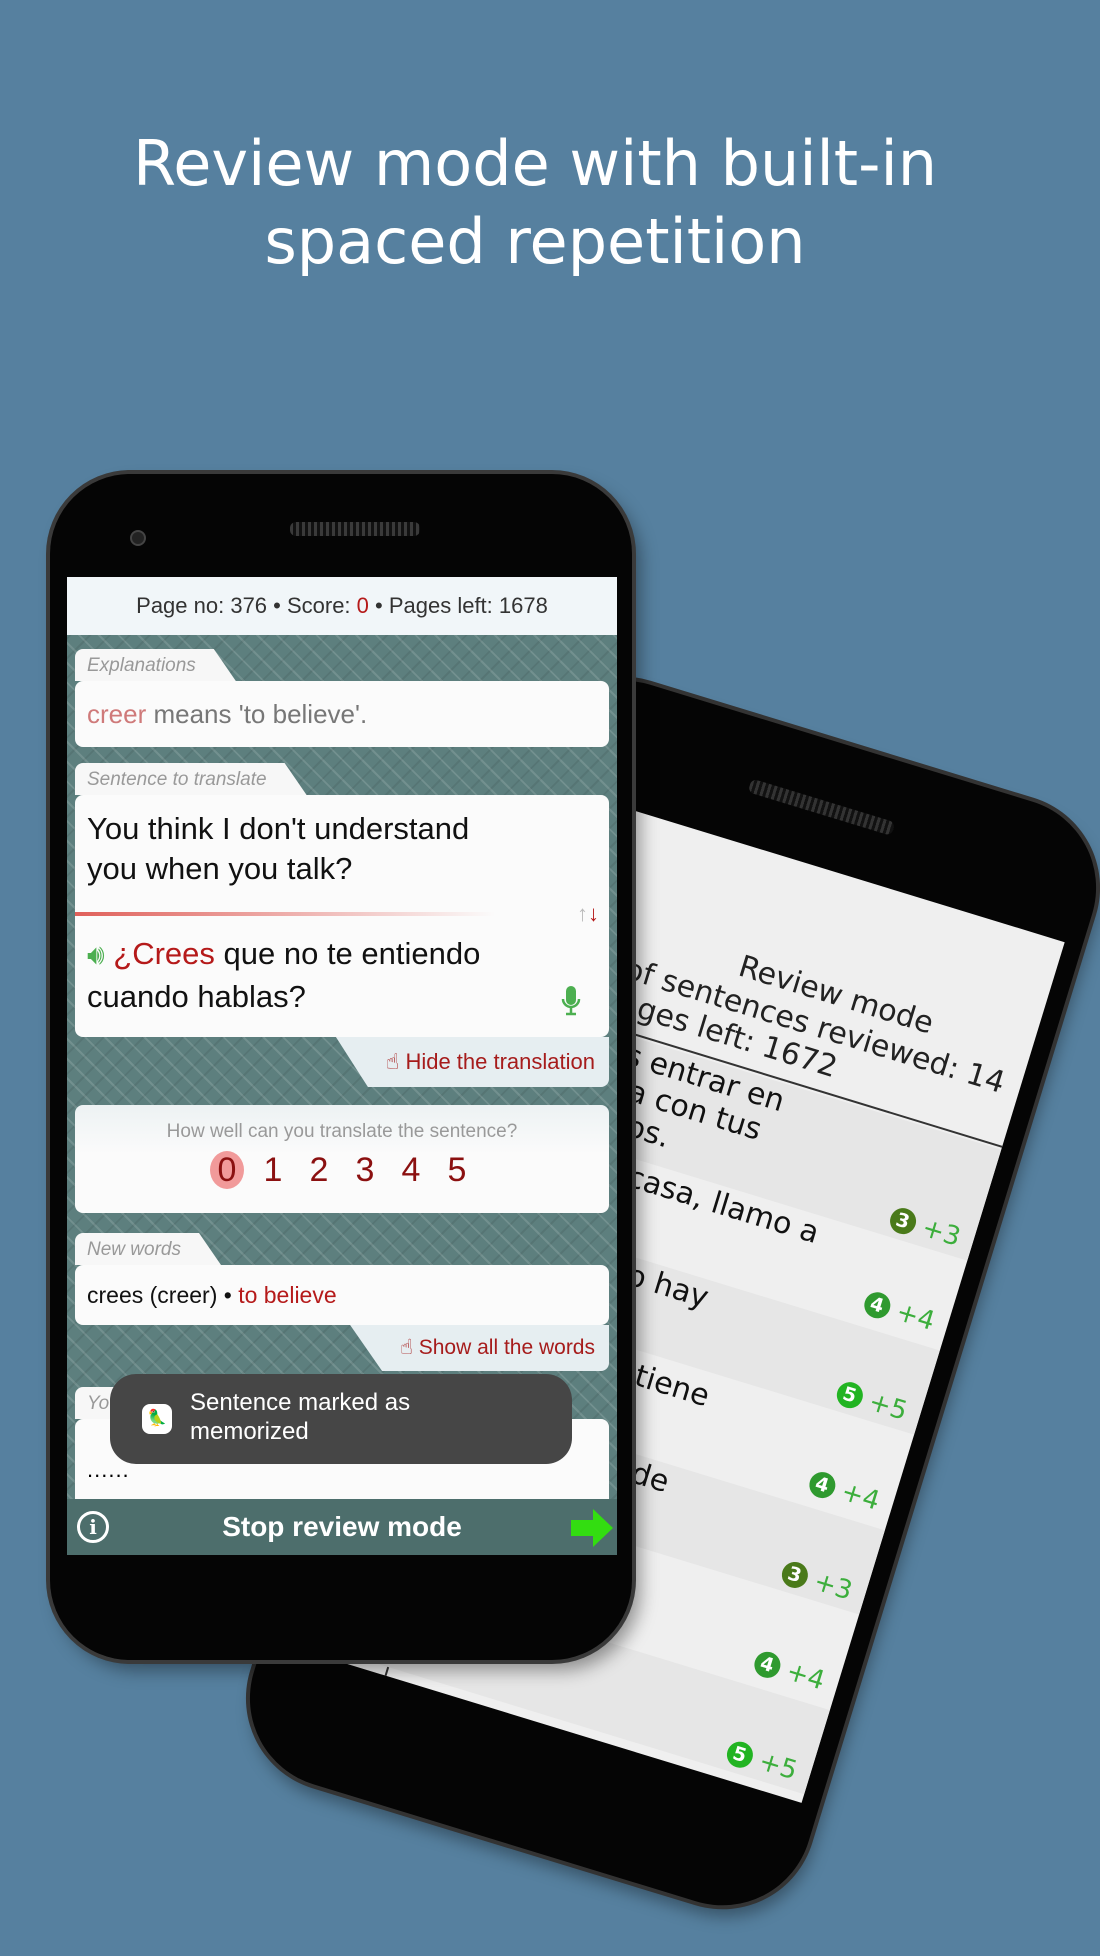 This screenshot has height=1956, width=1100. What do you see at coordinates (457, 1170) in the screenshot?
I see `rating-option-5: 5` at bounding box center [457, 1170].